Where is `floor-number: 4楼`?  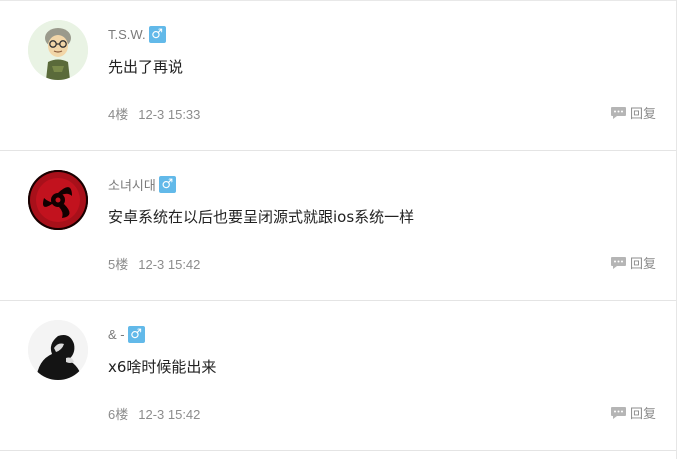 floor-number: 4楼 is located at coordinates (118, 114).